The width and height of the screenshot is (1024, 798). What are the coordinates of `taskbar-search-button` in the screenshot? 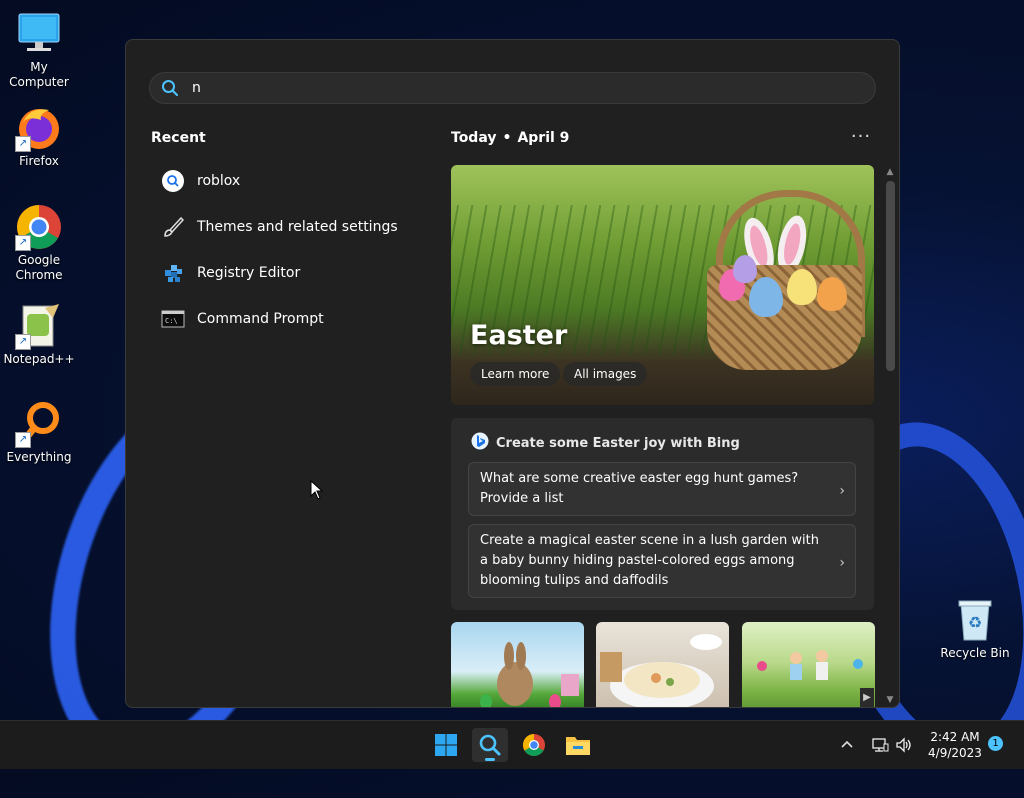 It's located at (490, 745).